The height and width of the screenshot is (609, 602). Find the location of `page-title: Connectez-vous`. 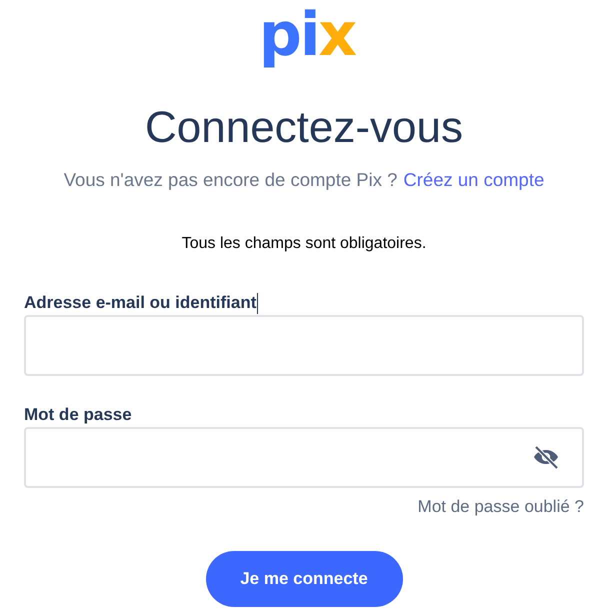

page-title: Connectez-vous is located at coordinates (304, 128).